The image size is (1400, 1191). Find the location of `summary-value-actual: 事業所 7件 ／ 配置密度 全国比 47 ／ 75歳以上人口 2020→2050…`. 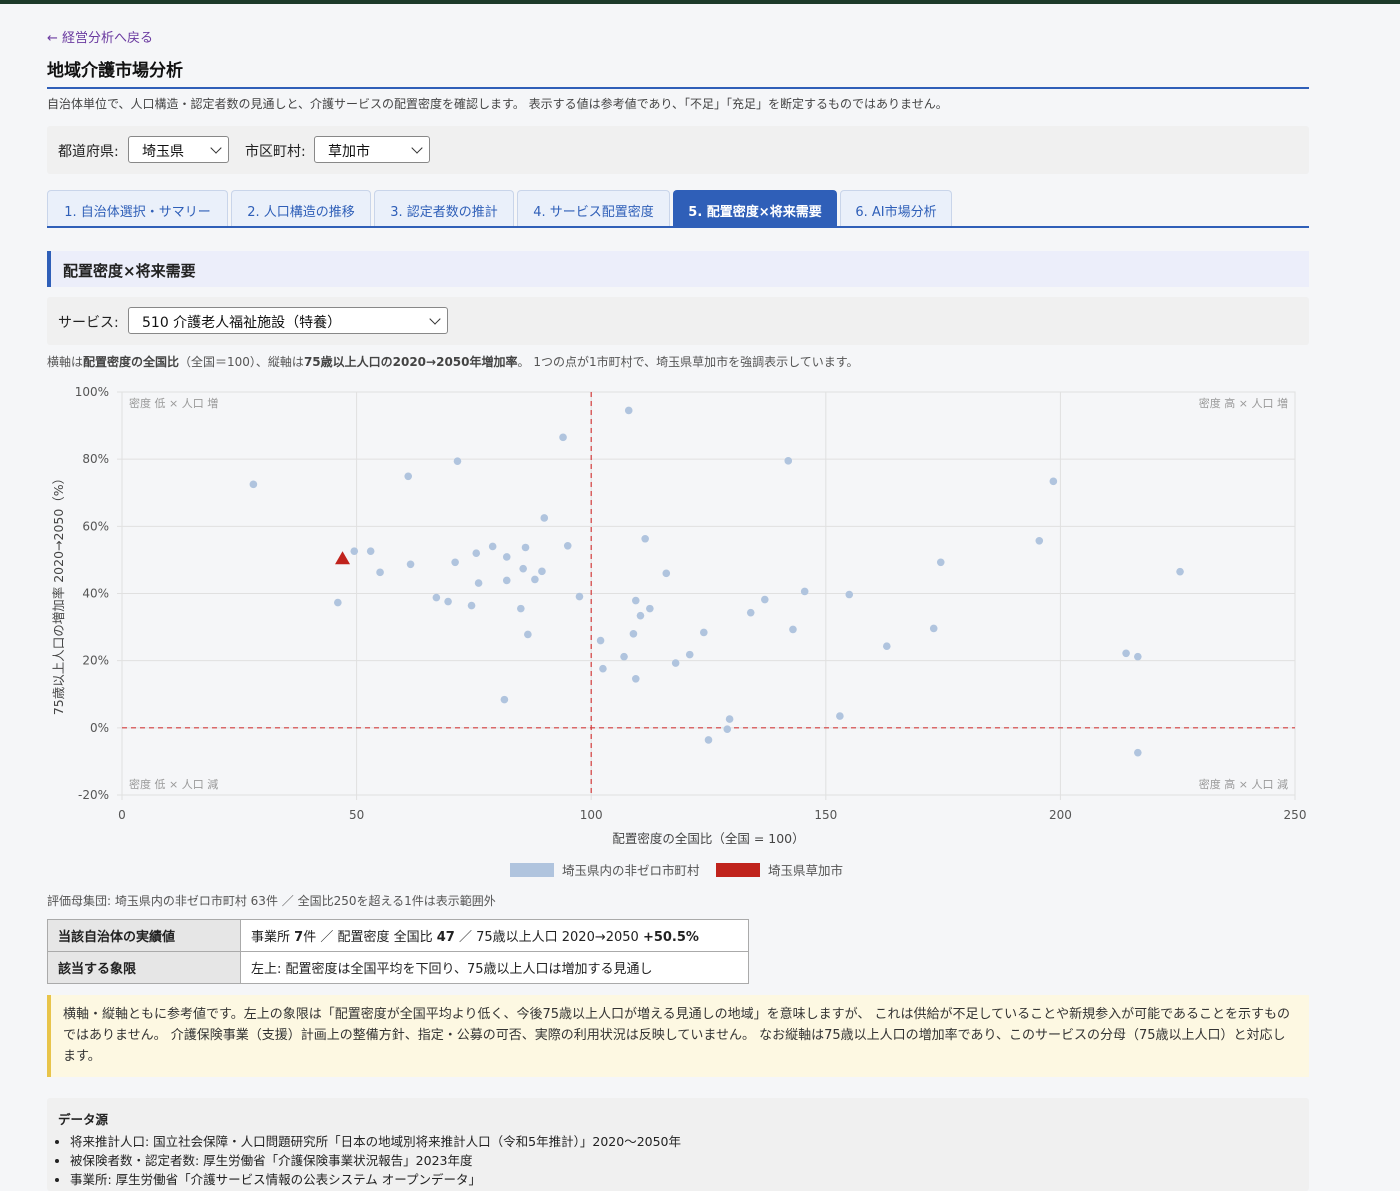

summary-value-actual: 事業所 7件 ／ 配置密度 全国比 47 ／ 75歳以上人口 2020→2050… is located at coordinates (494, 935).